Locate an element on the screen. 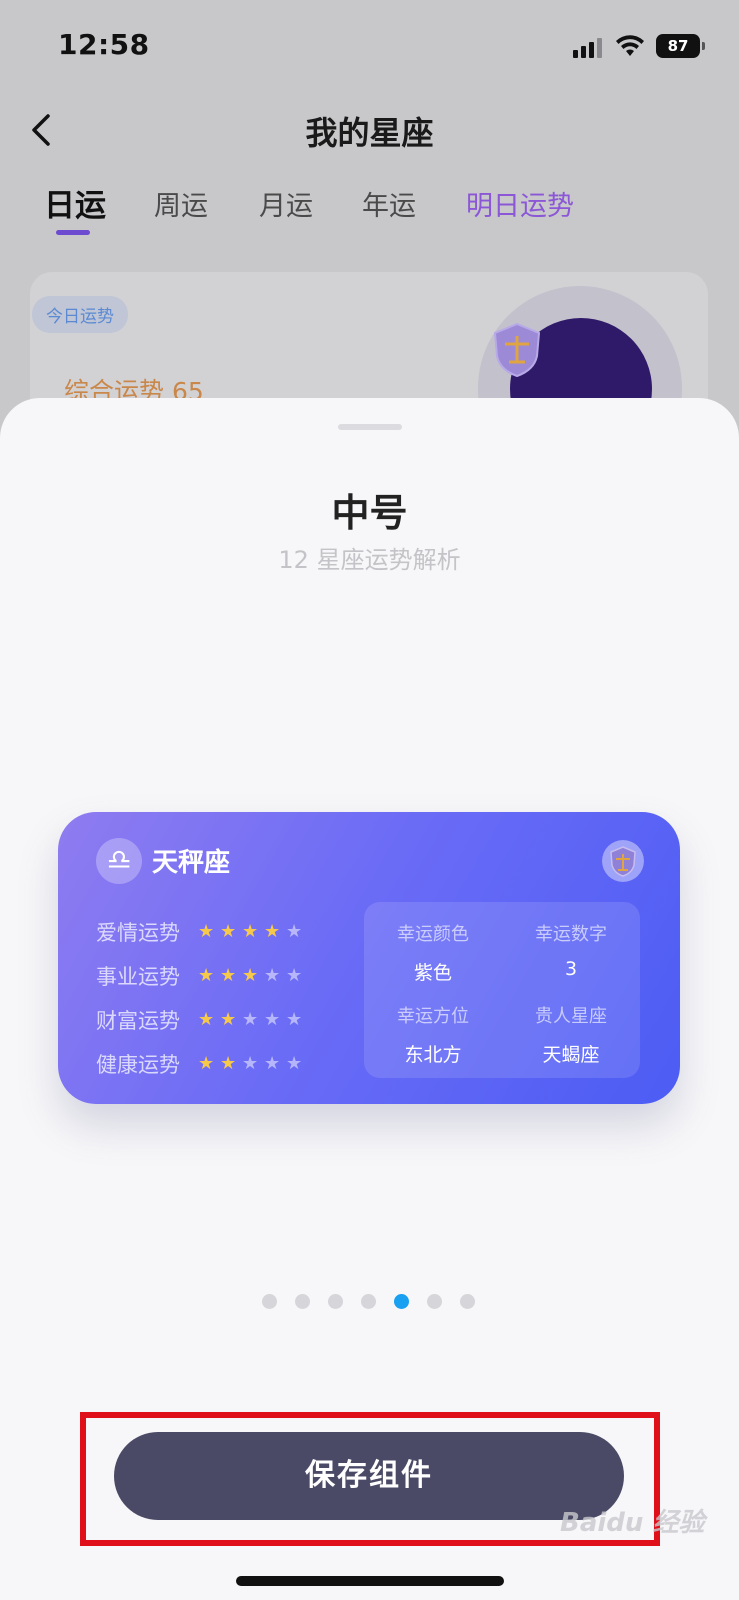 This screenshot has height=1600, width=739. home-indicator is located at coordinates (370, 1581).